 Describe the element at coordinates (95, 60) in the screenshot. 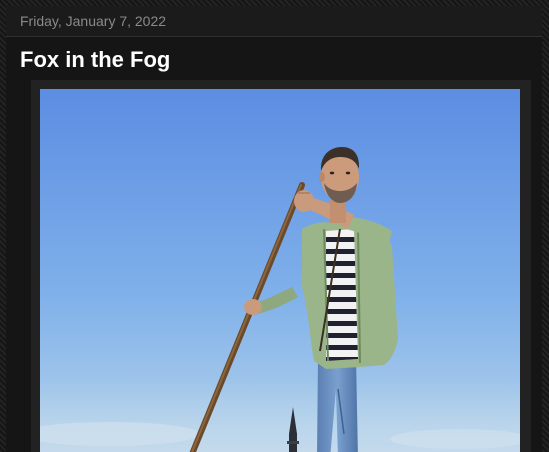

I see `post-title: Fox in the Fog` at that location.